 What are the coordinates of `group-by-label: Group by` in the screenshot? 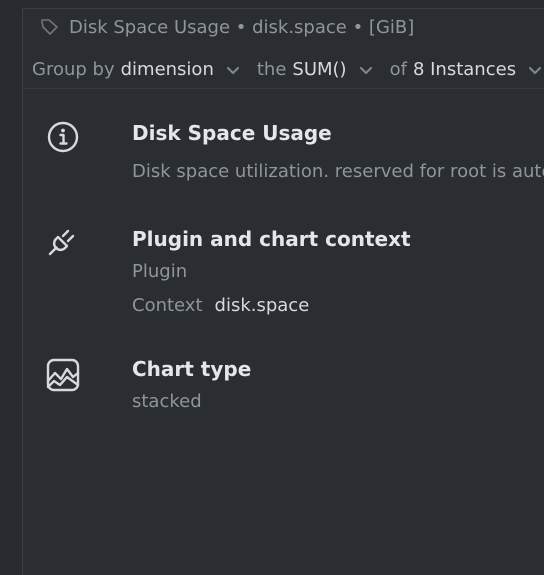 It's located at (73, 69).